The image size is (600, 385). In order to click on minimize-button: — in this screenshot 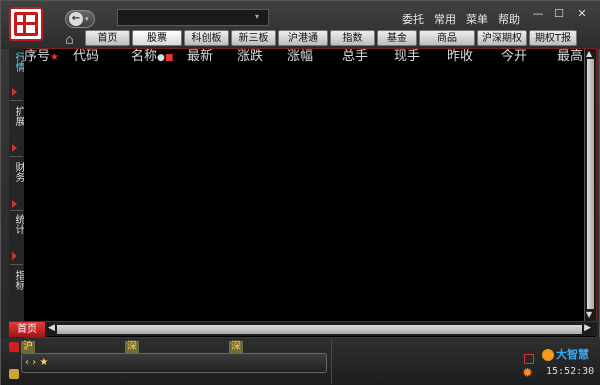, I will do `click(538, 14)`.